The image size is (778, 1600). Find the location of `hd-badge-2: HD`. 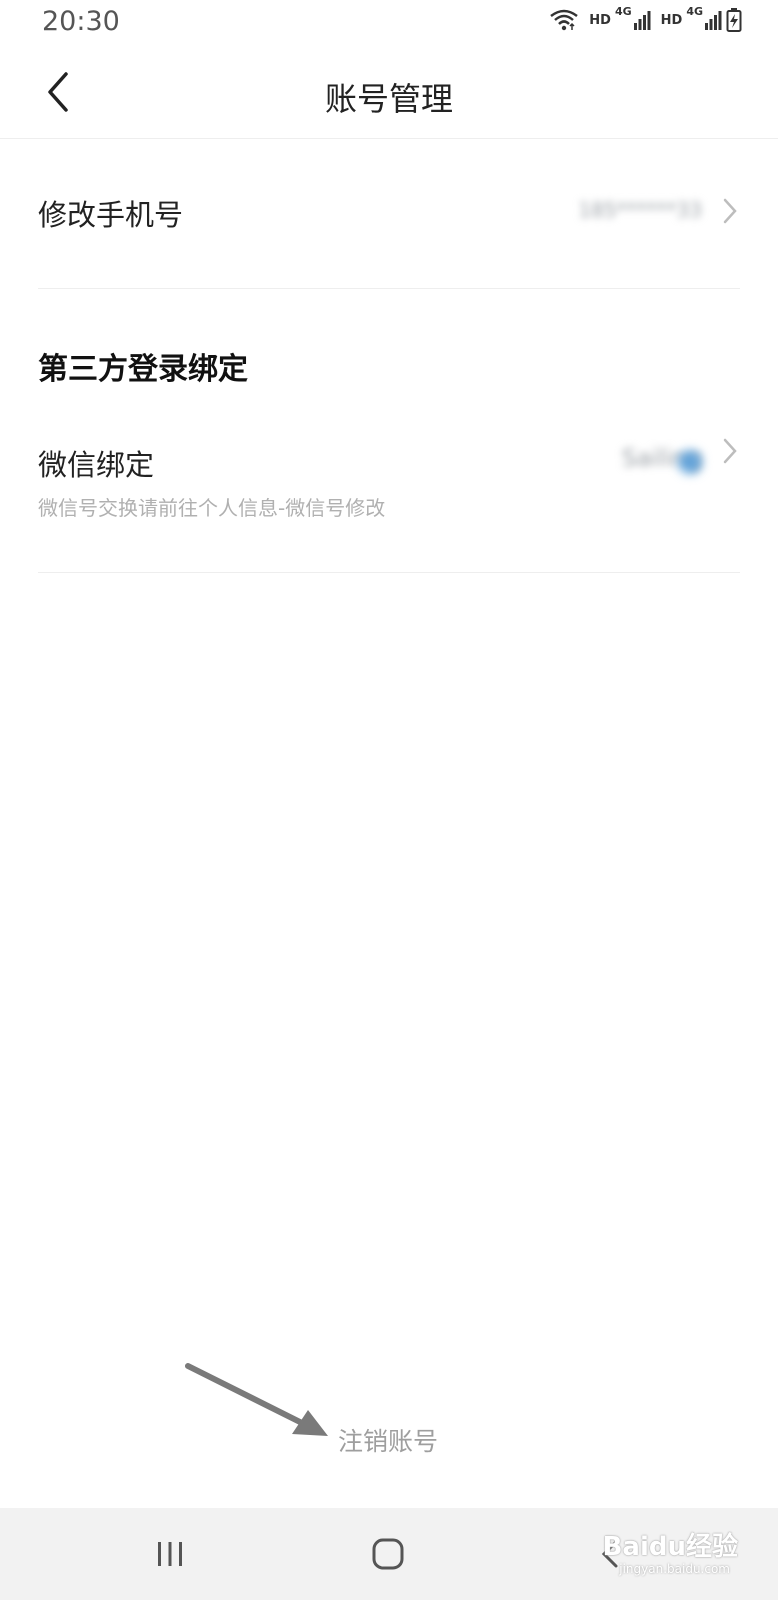

hd-badge-2: HD is located at coordinates (671, 20).